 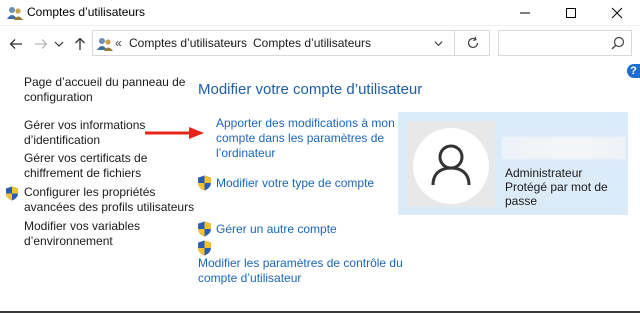 I want to click on help-button: ?, so click(x=633, y=71).